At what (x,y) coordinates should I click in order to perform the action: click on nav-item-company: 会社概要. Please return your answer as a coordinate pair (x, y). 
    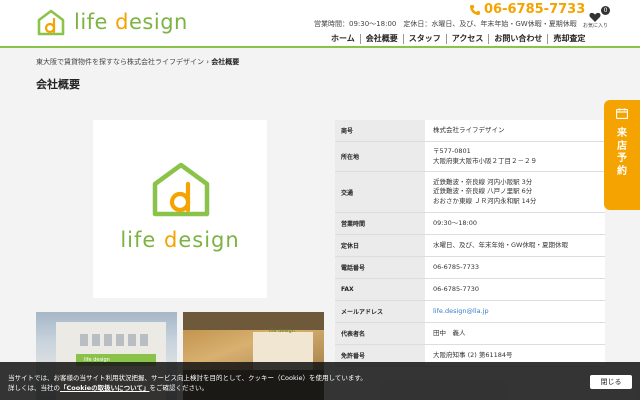
    Looking at the image, I should click on (381, 39).